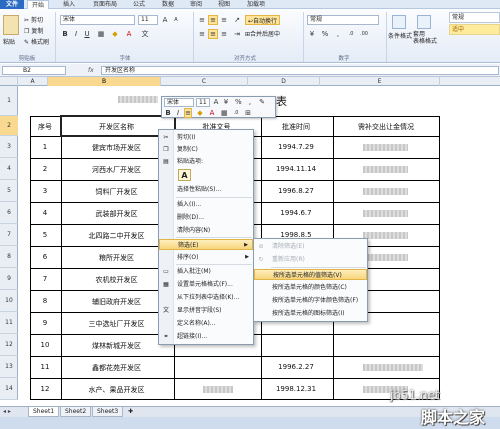 This screenshot has width=500, height=429. Describe the element at coordinates (34, 70) in the screenshot. I see `name-box: B2` at that location.